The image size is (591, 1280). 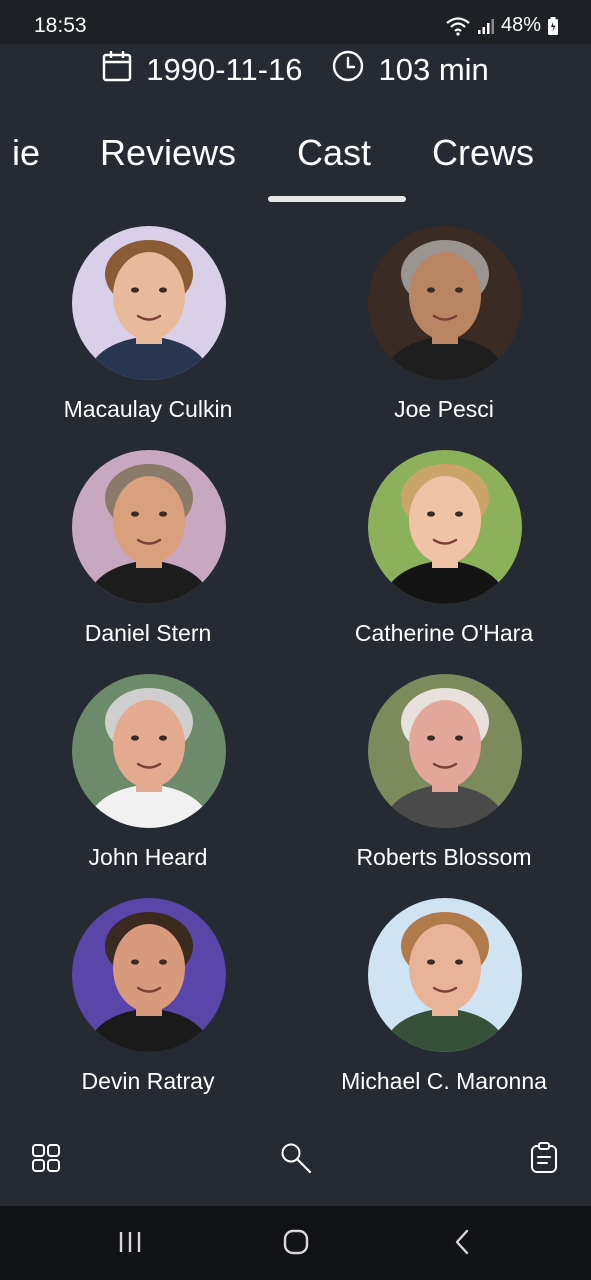 I want to click on cast-card: John Heard, so click(x=148, y=782).